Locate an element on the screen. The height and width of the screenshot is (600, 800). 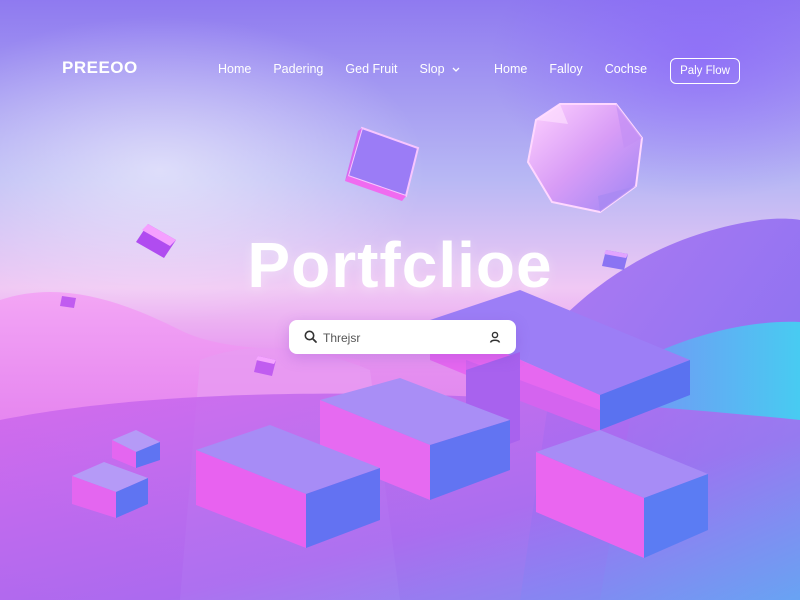
user-icon is located at coordinates (495, 337).